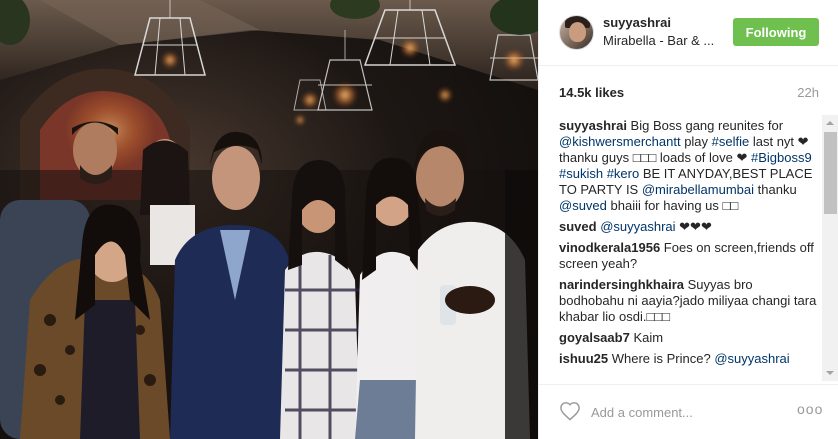  What do you see at coordinates (620, 141) in the screenshot?
I see `comment-link: @kishwersmerchantt` at bounding box center [620, 141].